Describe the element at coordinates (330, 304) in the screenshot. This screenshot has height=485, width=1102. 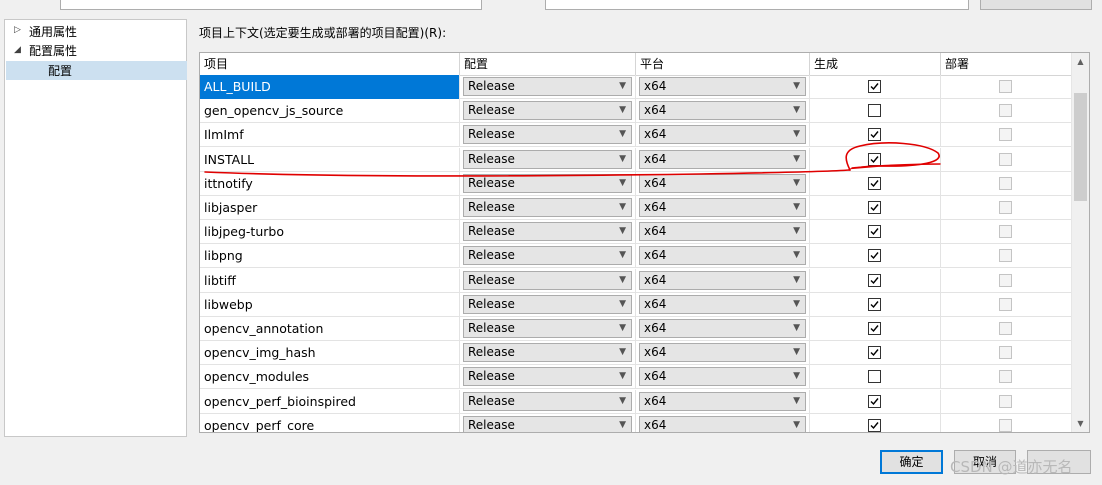
I see `project-name-cell: libwebp` at that location.